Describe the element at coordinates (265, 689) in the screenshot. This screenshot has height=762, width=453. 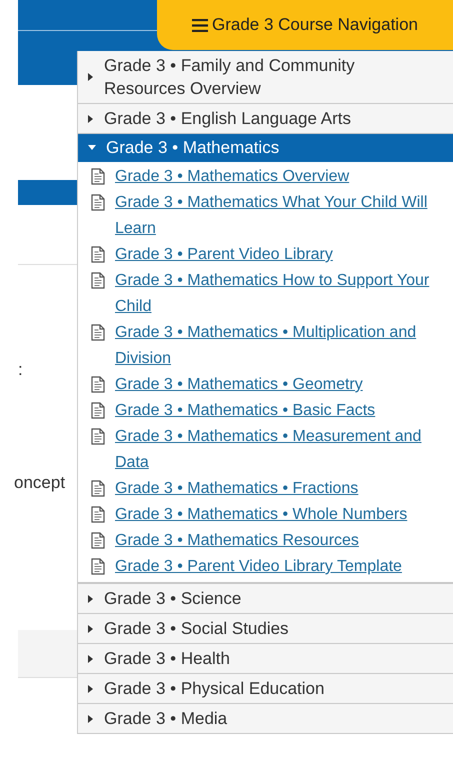
I see `section-item: Grade 3 • Physical Education` at that location.